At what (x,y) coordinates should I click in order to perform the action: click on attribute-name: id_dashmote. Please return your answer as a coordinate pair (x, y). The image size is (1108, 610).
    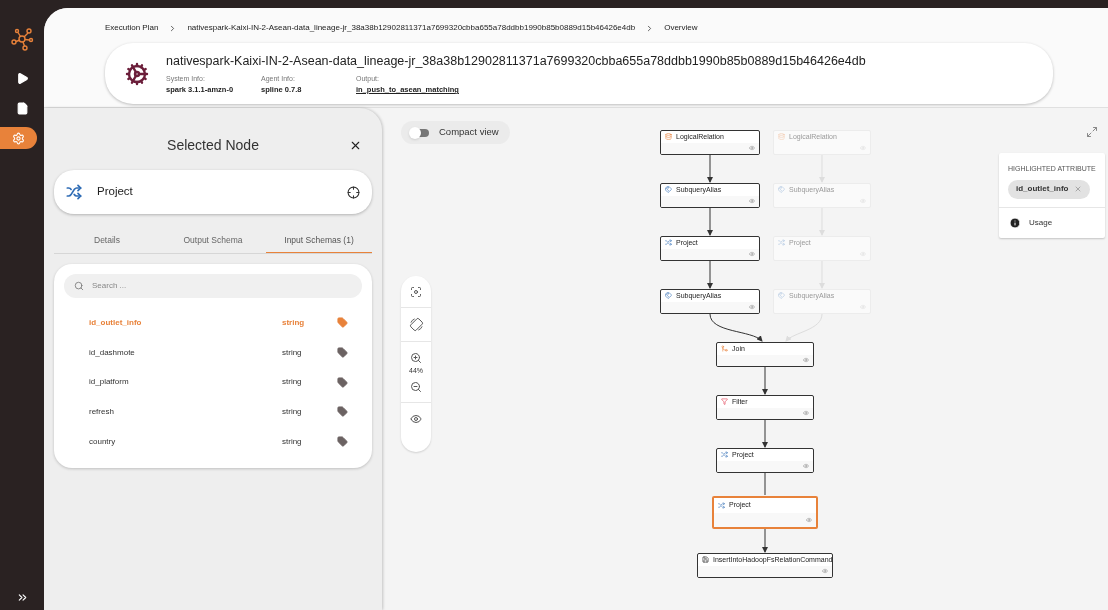
    Looking at the image, I should click on (112, 352).